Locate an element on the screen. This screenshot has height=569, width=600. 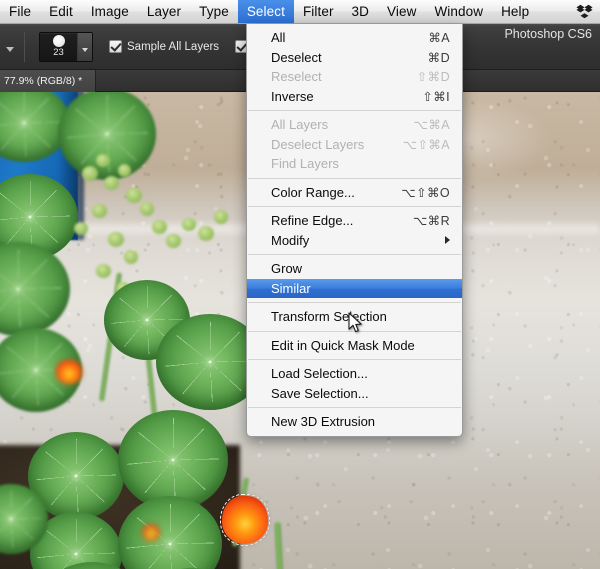
menu-item-label: Deselect Layers is located at coordinates (318, 144).